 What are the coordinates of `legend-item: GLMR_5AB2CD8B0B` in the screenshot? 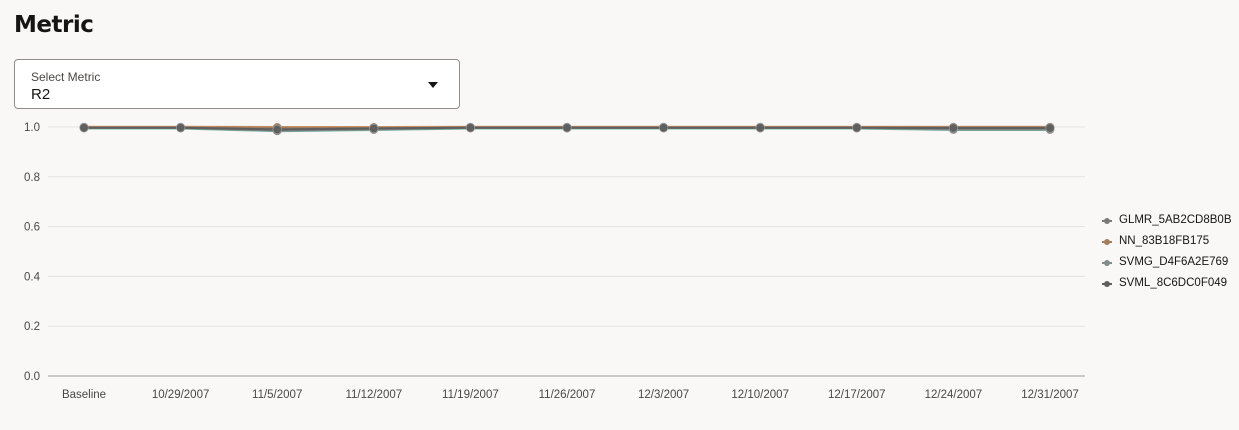 It's located at (1166, 222).